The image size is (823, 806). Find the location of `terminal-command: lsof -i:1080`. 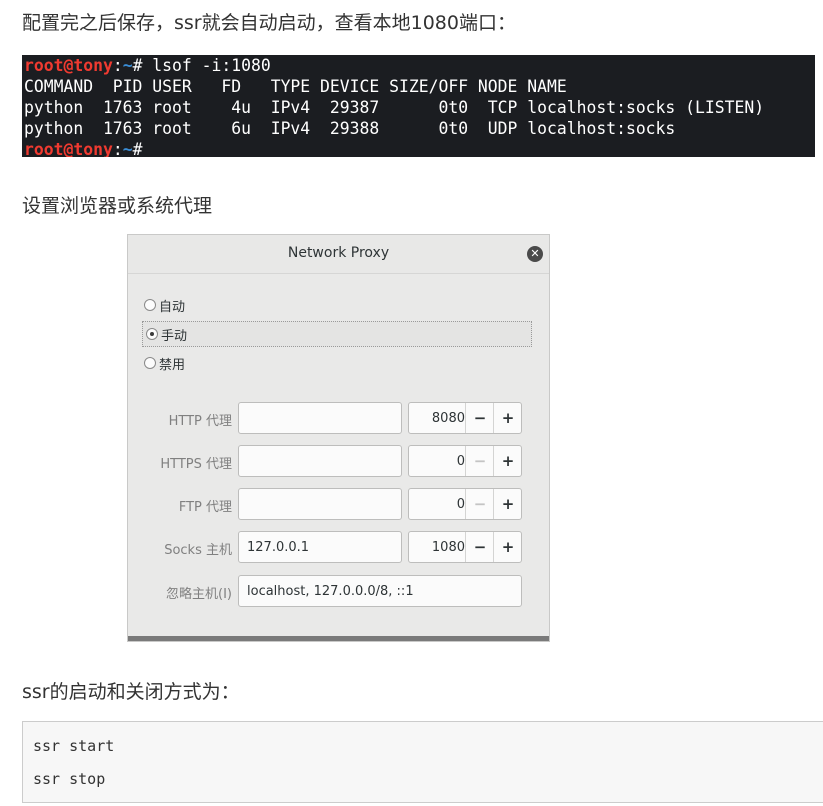

terminal-command: lsof -i:1080 is located at coordinates (206, 65).